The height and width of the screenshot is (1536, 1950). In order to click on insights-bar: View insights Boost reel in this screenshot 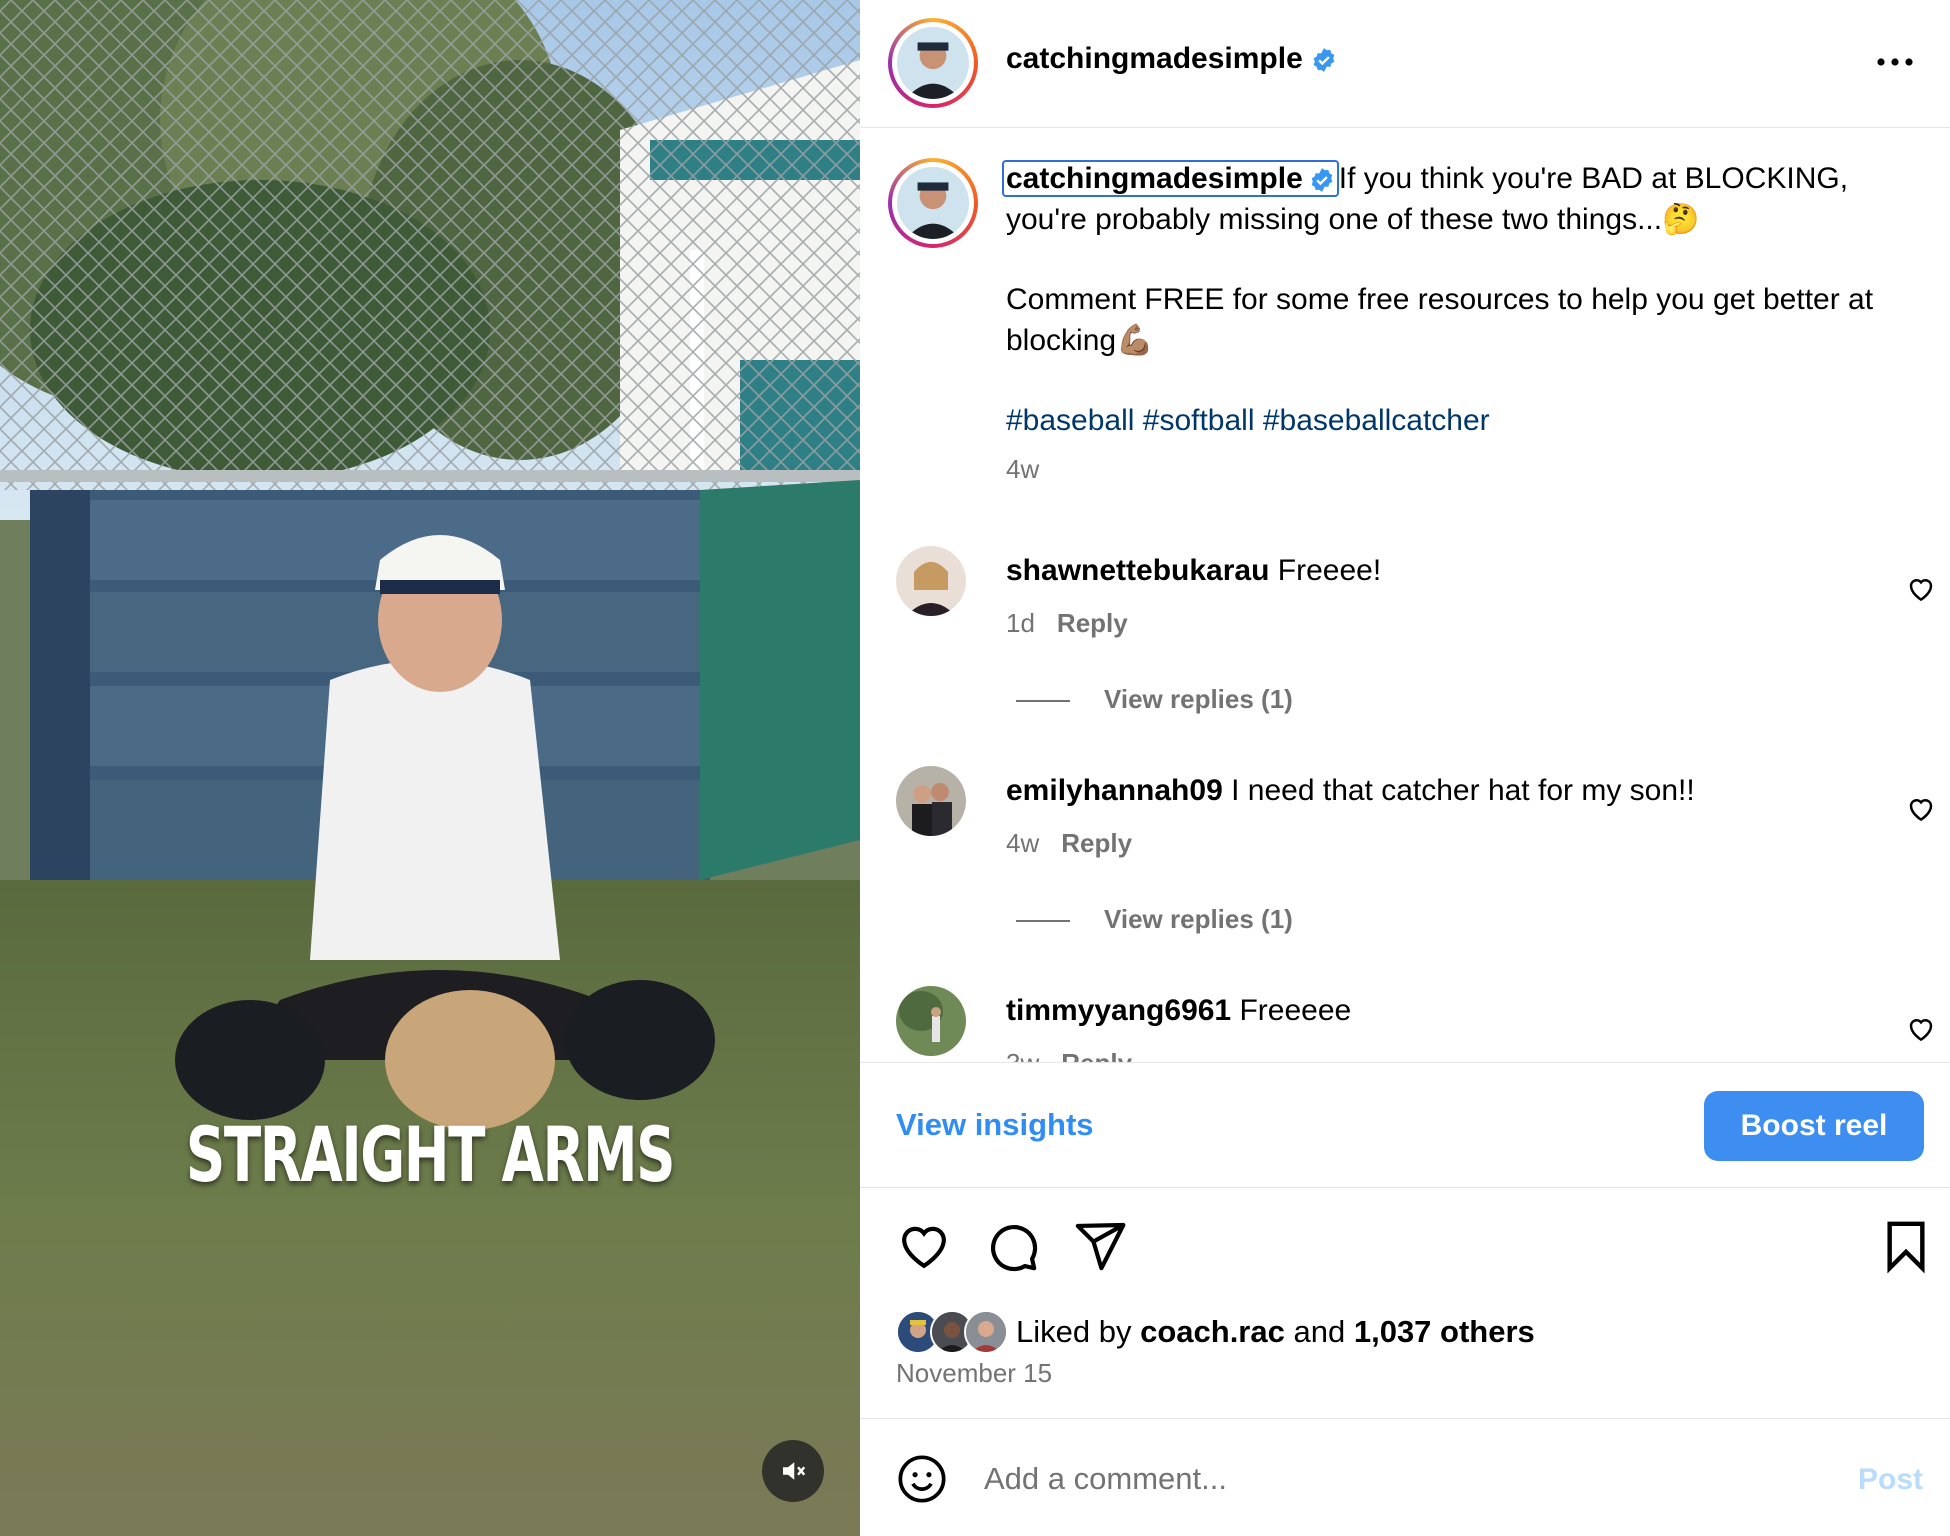, I will do `click(1405, 1125)`.